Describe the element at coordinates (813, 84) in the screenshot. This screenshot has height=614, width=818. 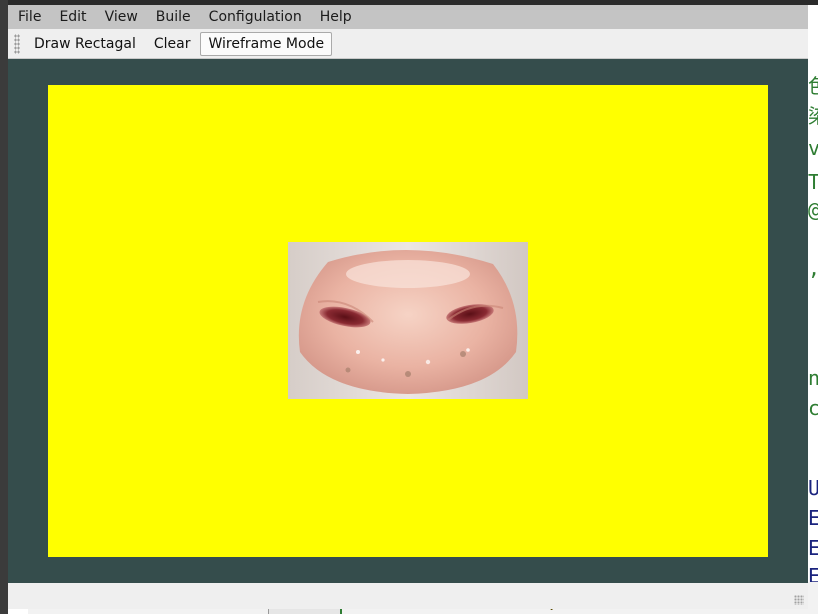
I see `background-code-fragment: 色` at that location.